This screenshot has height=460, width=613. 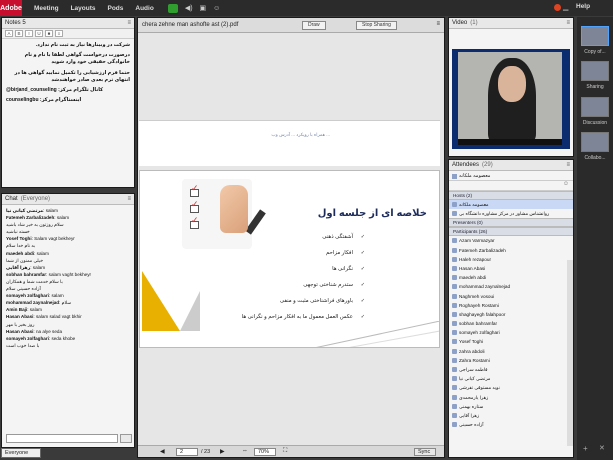 I want to click on status-icon: ☺, so click(x=566, y=184).